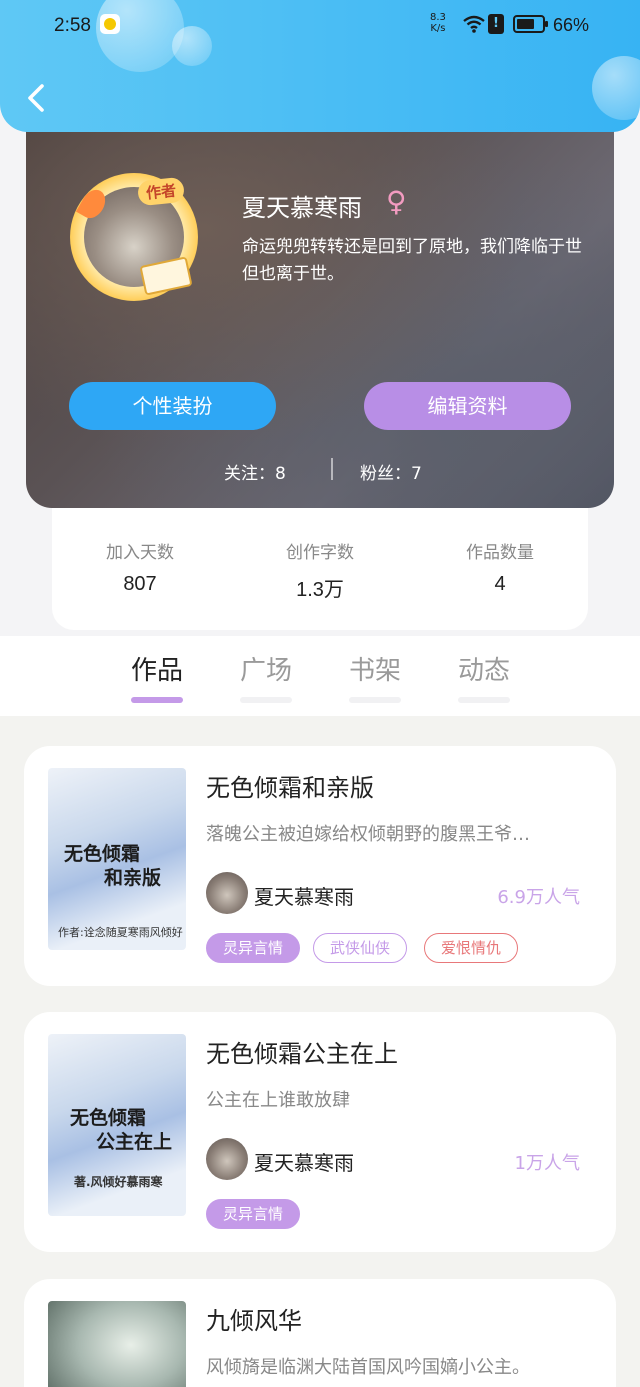 This screenshot has width=640, height=1387. Describe the element at coordinates (157, 668) in the screenshot. I see `tab-works: 作品` at that location.